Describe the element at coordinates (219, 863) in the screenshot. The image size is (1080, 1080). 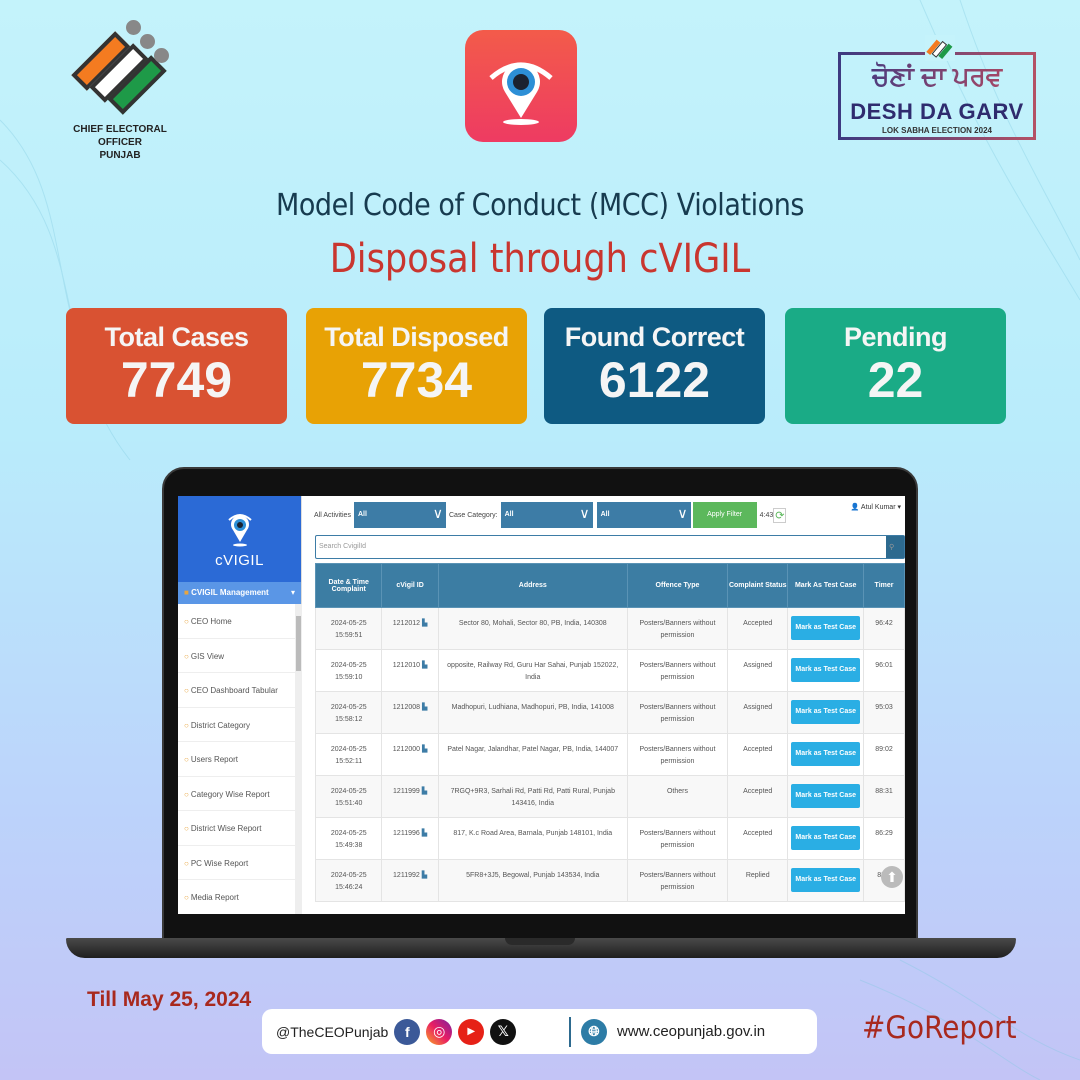
I see `sidebar-item-label: PC Wise Report` at that location.